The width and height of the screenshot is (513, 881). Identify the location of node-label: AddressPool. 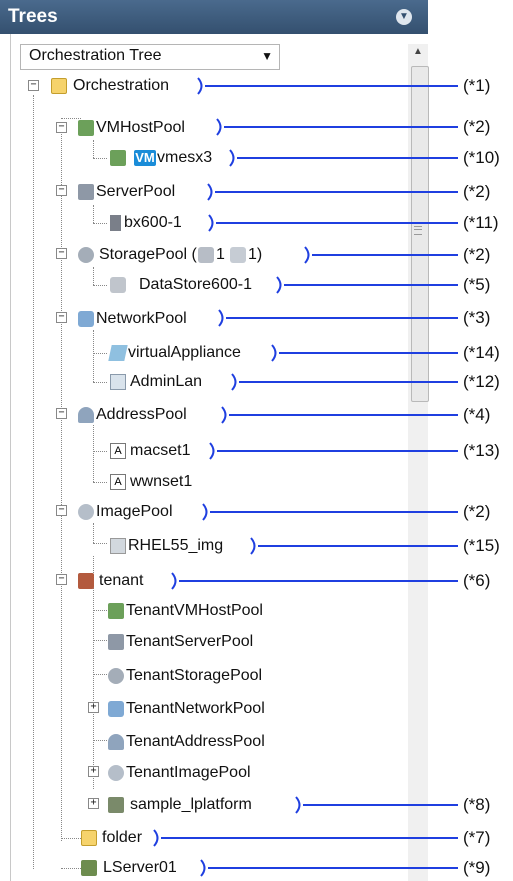
(141, 414).